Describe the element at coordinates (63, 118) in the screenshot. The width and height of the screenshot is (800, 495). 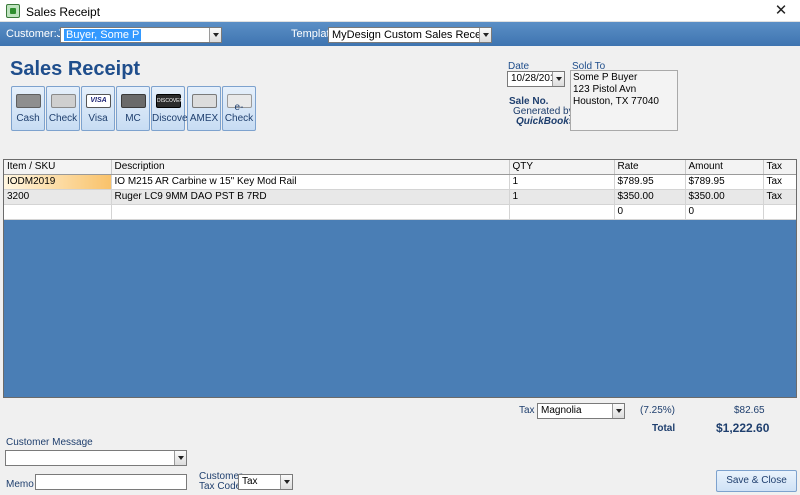
I see `payment-label: Check` at that location.